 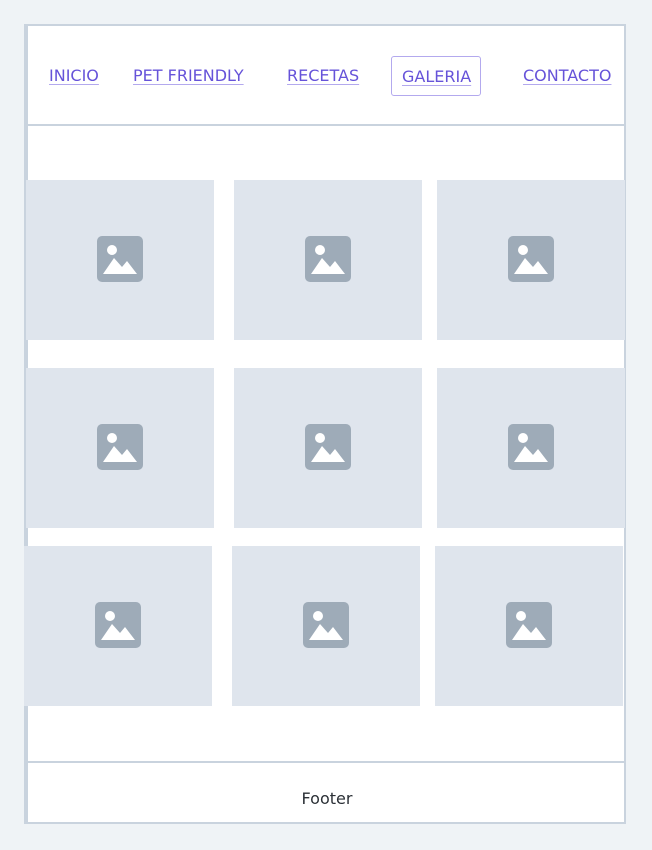 I want to click on footer-text: Footer, so click(x=327, y=798).